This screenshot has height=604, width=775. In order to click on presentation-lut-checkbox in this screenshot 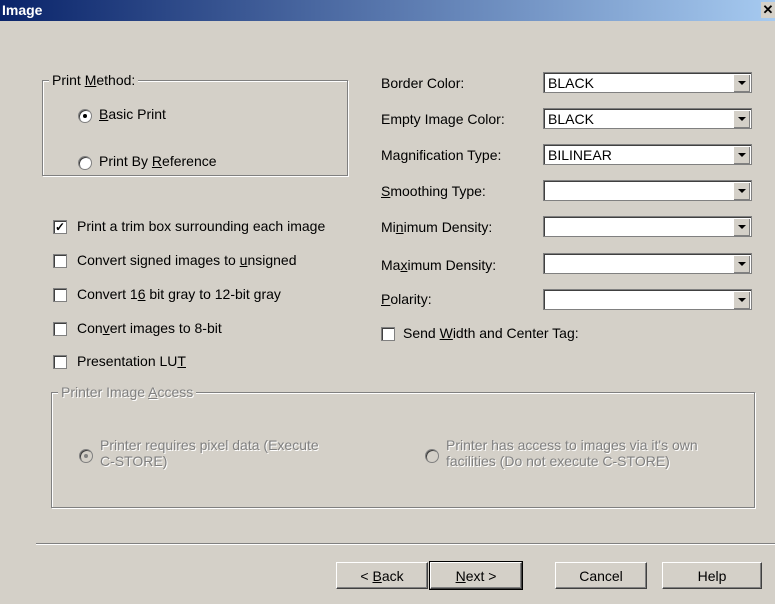, I will do `click(60, 362)`.